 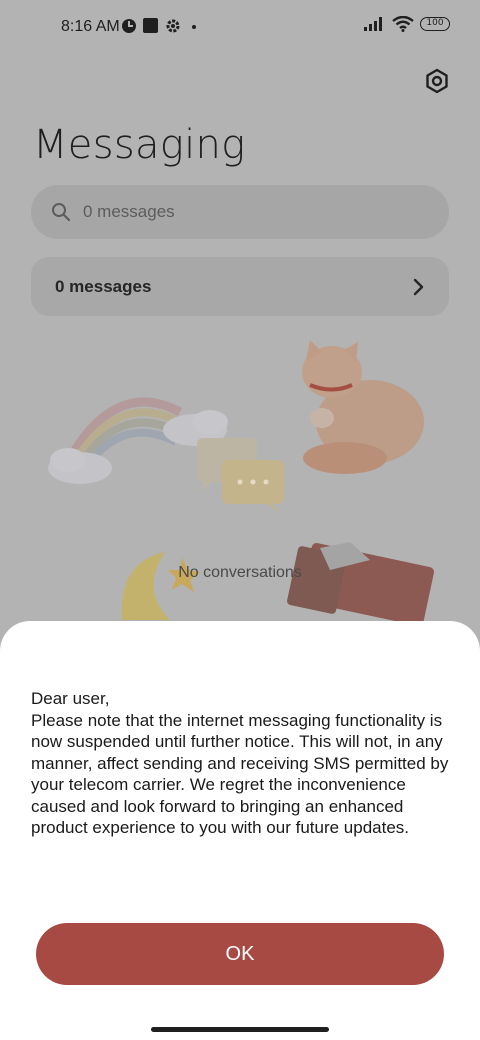 I want to click on page-title: Messaging, so click(x=139, y=145).